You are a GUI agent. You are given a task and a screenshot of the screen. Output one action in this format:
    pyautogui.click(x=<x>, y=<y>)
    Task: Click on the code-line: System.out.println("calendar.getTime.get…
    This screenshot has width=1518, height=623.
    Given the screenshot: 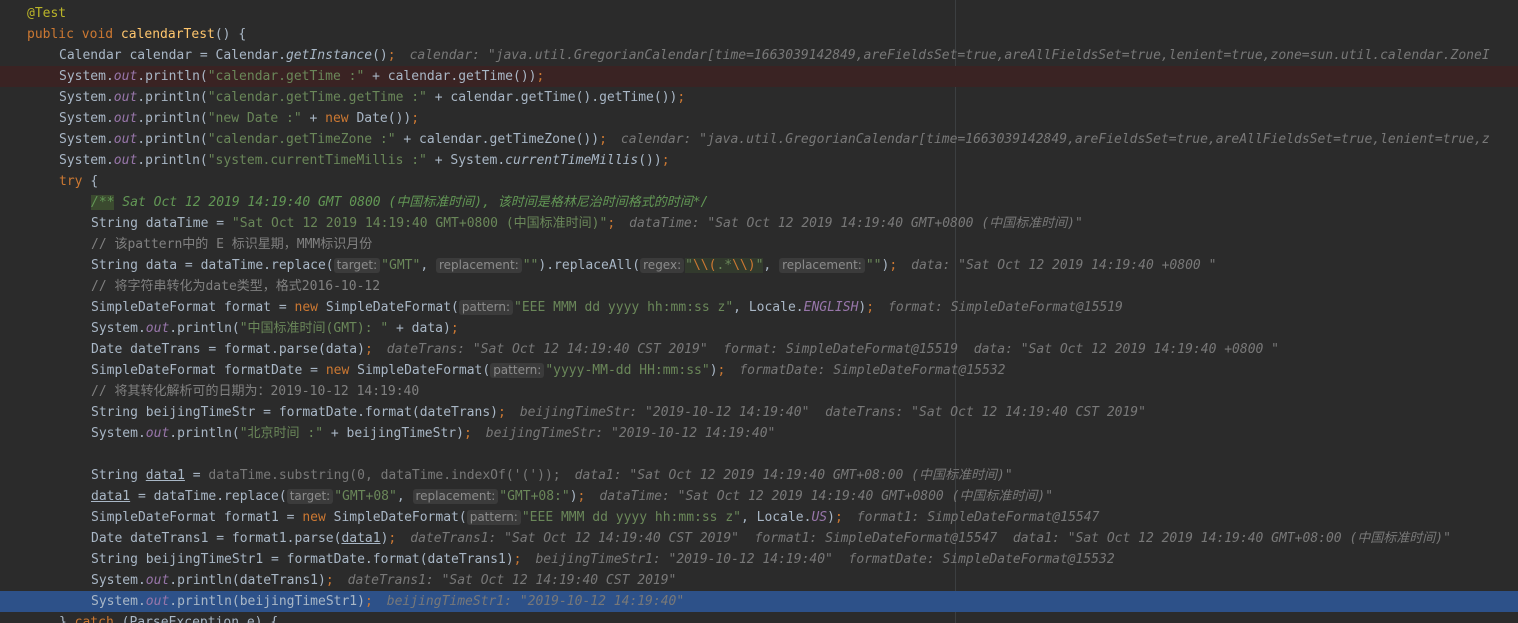 What is the action you would take?
    pyautogui.click(x=759, y=97)
    